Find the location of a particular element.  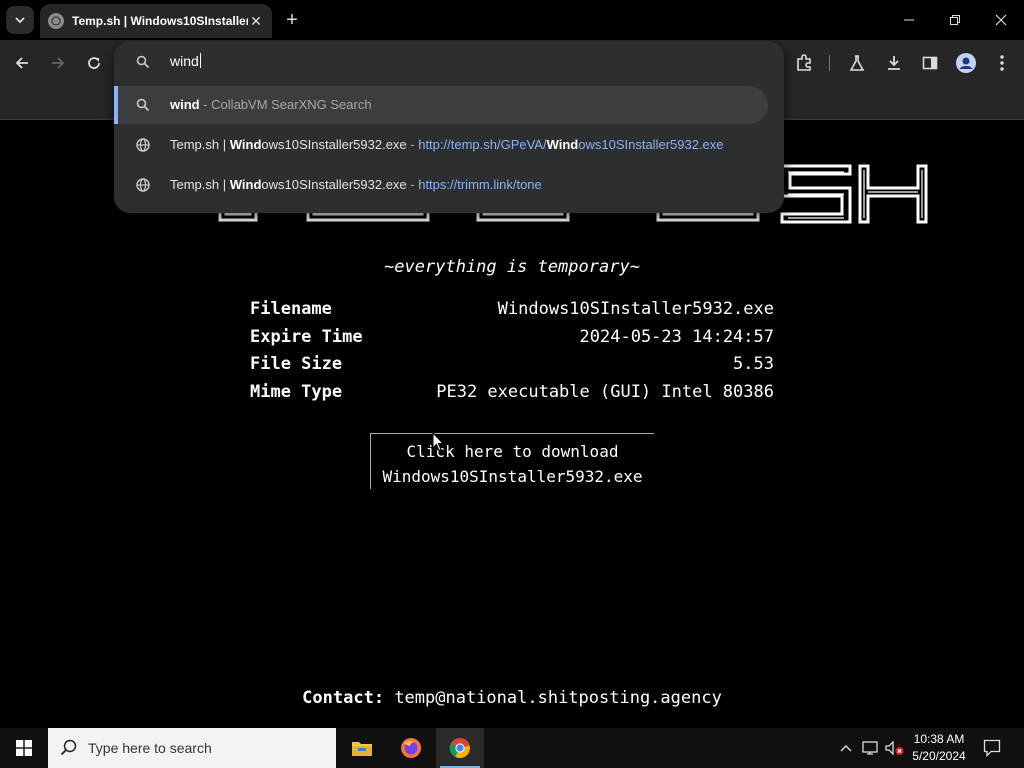

info-row-filename: Filename Windows10SInstaller5932.exe is located at coordinates (512, 313).